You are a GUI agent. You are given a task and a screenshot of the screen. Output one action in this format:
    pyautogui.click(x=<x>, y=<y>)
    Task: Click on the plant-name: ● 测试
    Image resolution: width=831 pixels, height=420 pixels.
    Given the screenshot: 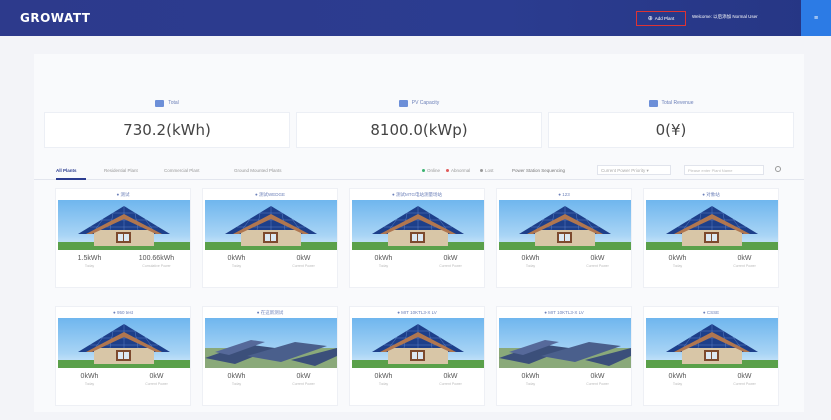 What is the action you would take?
    pyautogui.click(x=123, y=195)
    